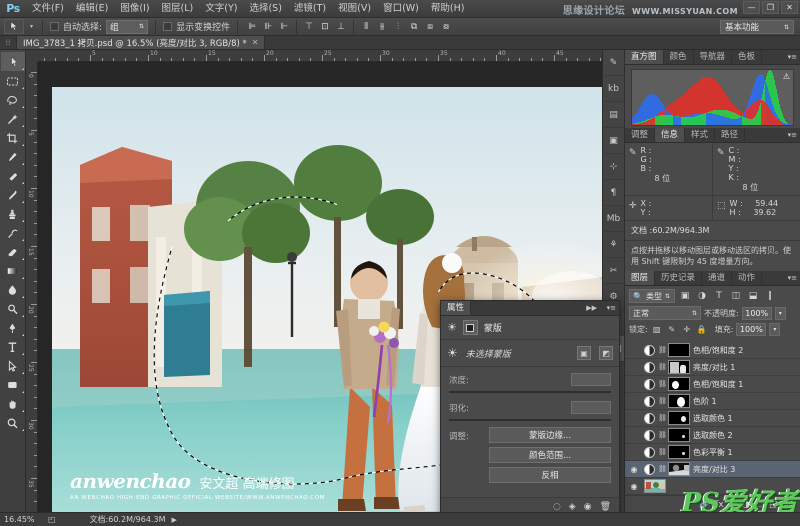 Image resolution: width=800 pixels, height=526 pixels. Describe the element at coordinates (591, 407) in the screenshot. I see `feather-value-field` at that location.